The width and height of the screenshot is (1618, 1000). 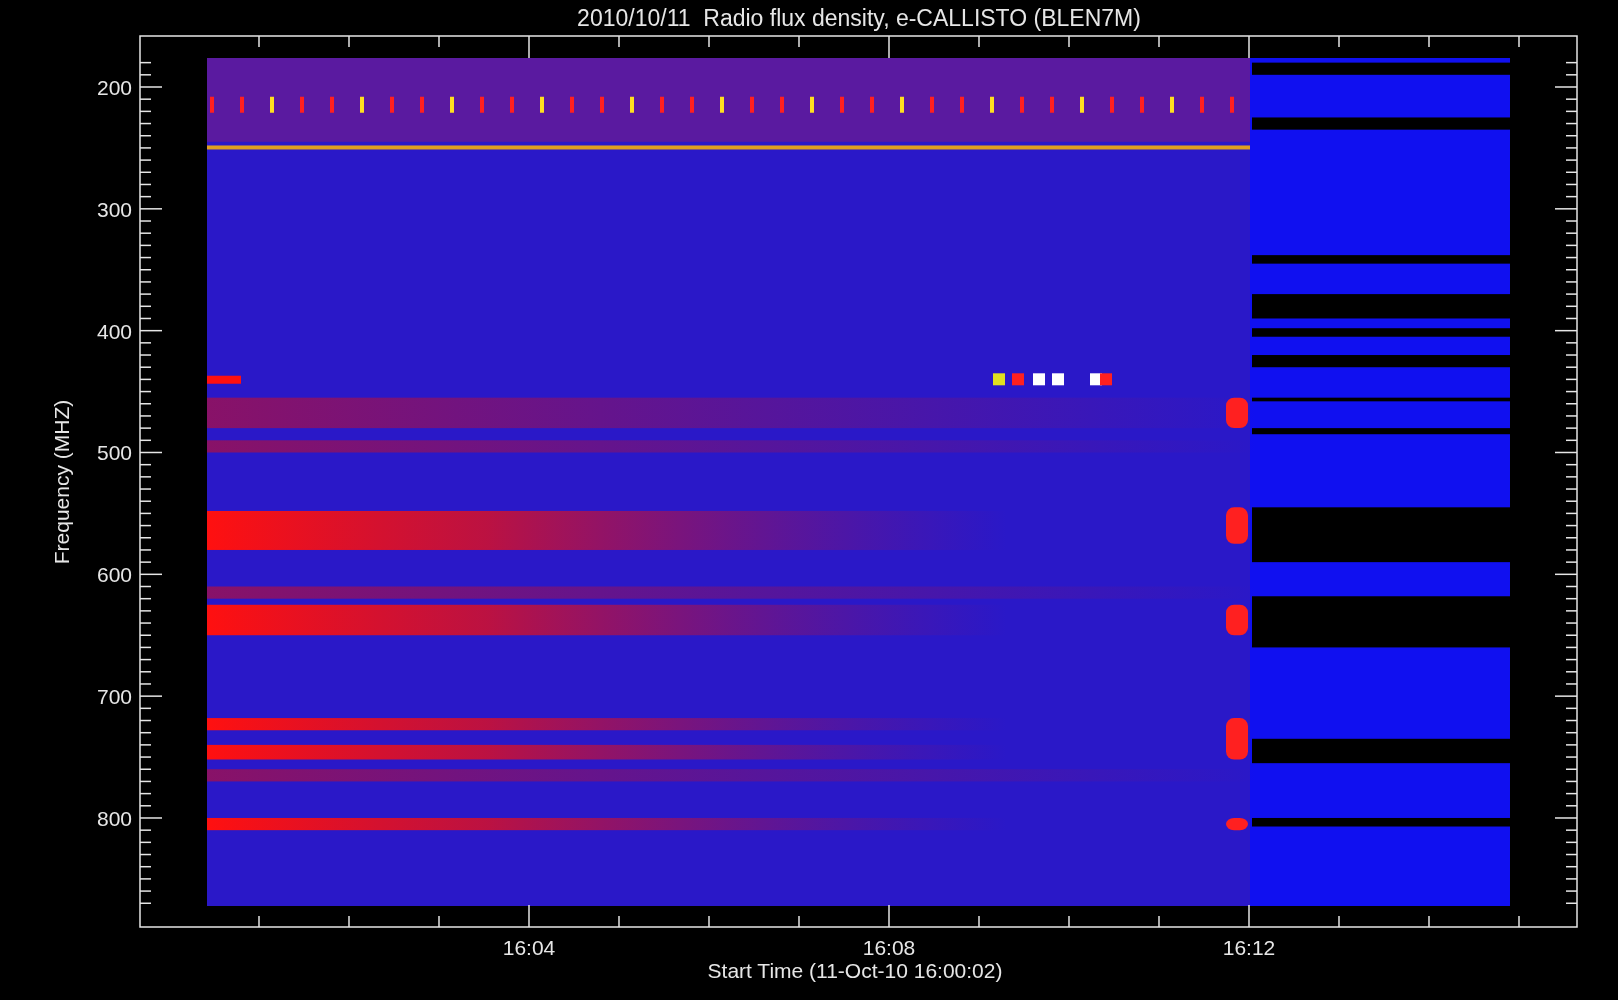 What do you see at coordinates (114, 818) in the screenshot?
I see `y-tick-label: 800` at bounding box center [114, 818].